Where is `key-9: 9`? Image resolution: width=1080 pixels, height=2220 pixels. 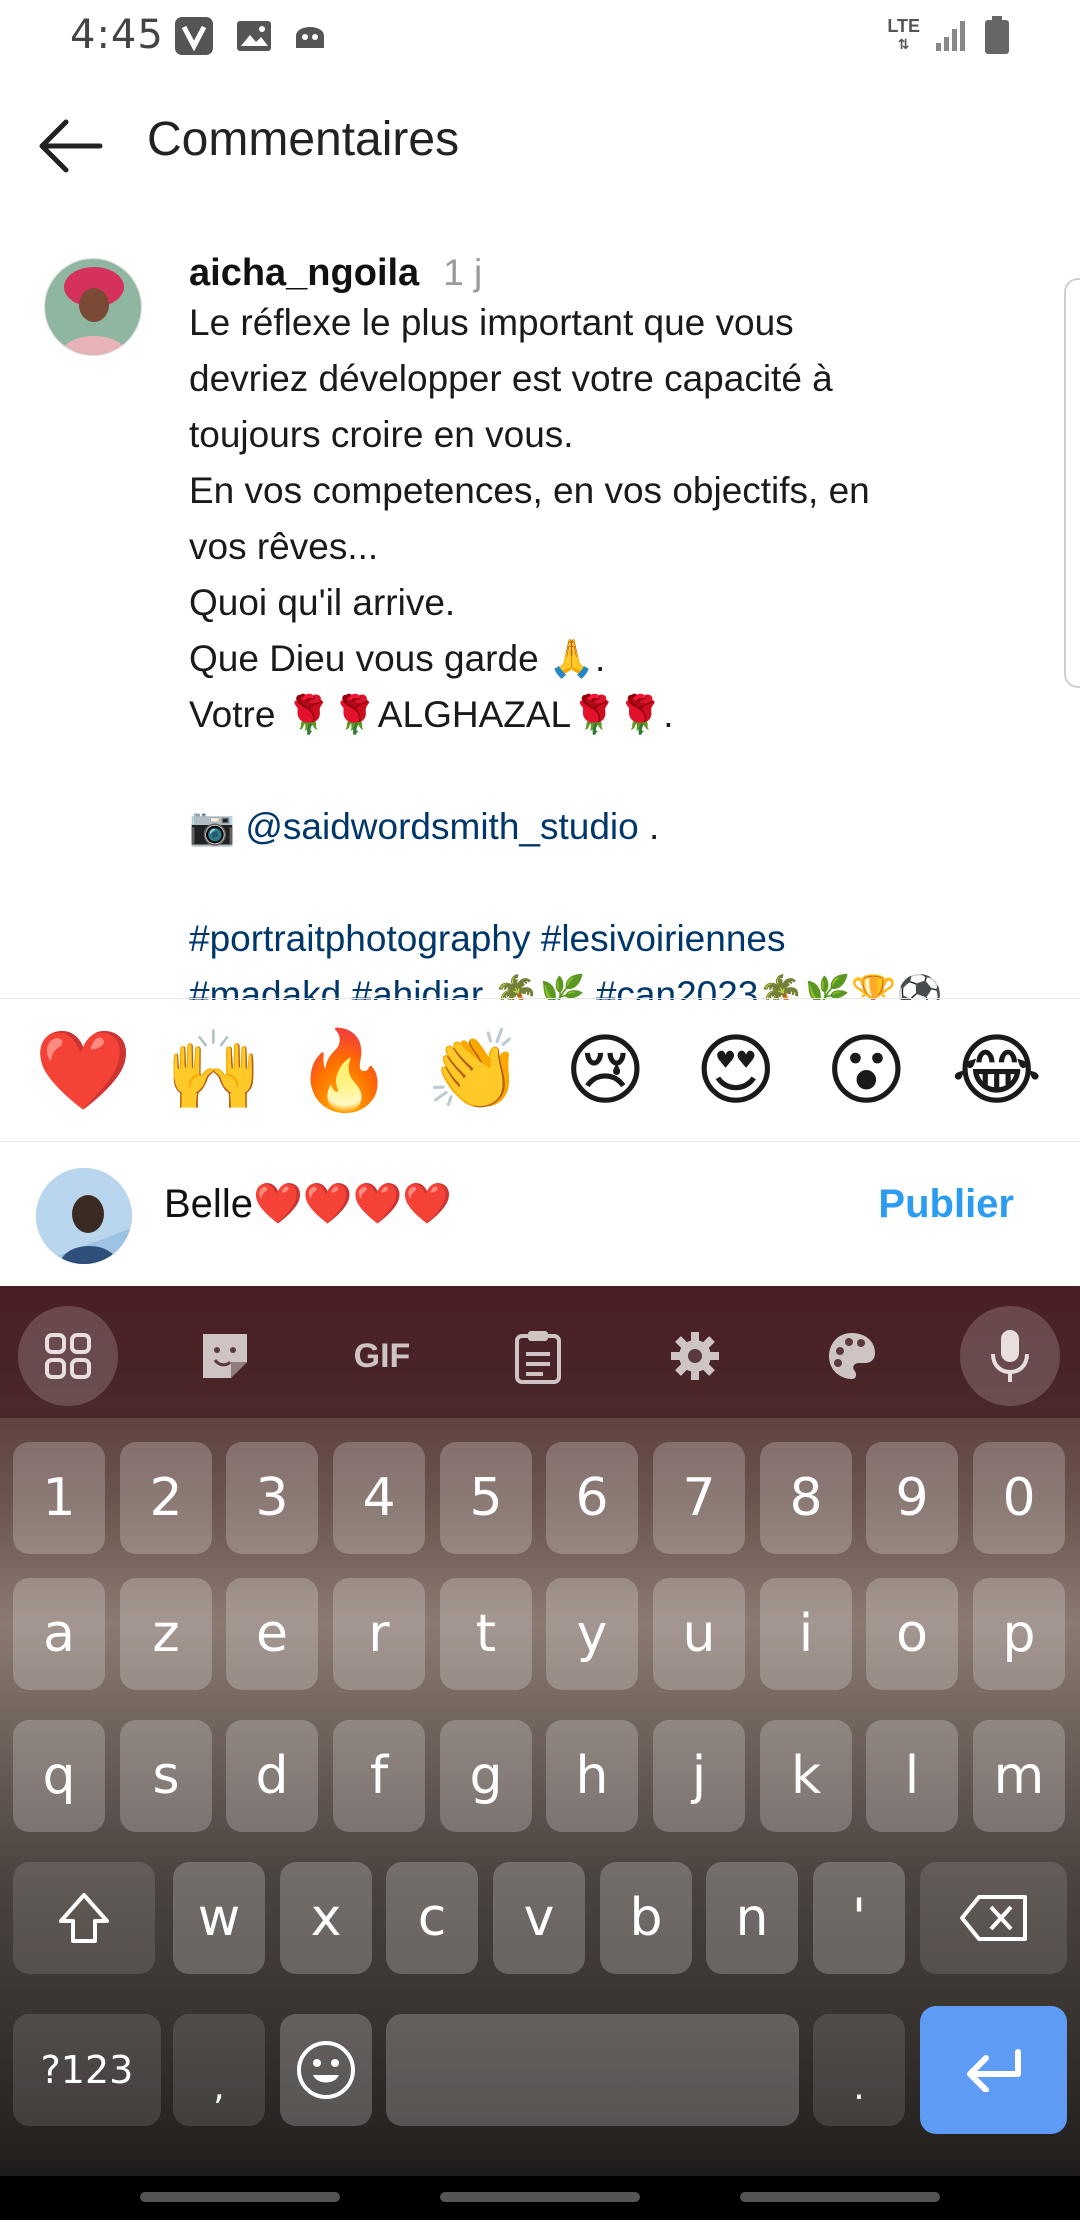 key-9: 9 is located at coordinates (912, 1498).